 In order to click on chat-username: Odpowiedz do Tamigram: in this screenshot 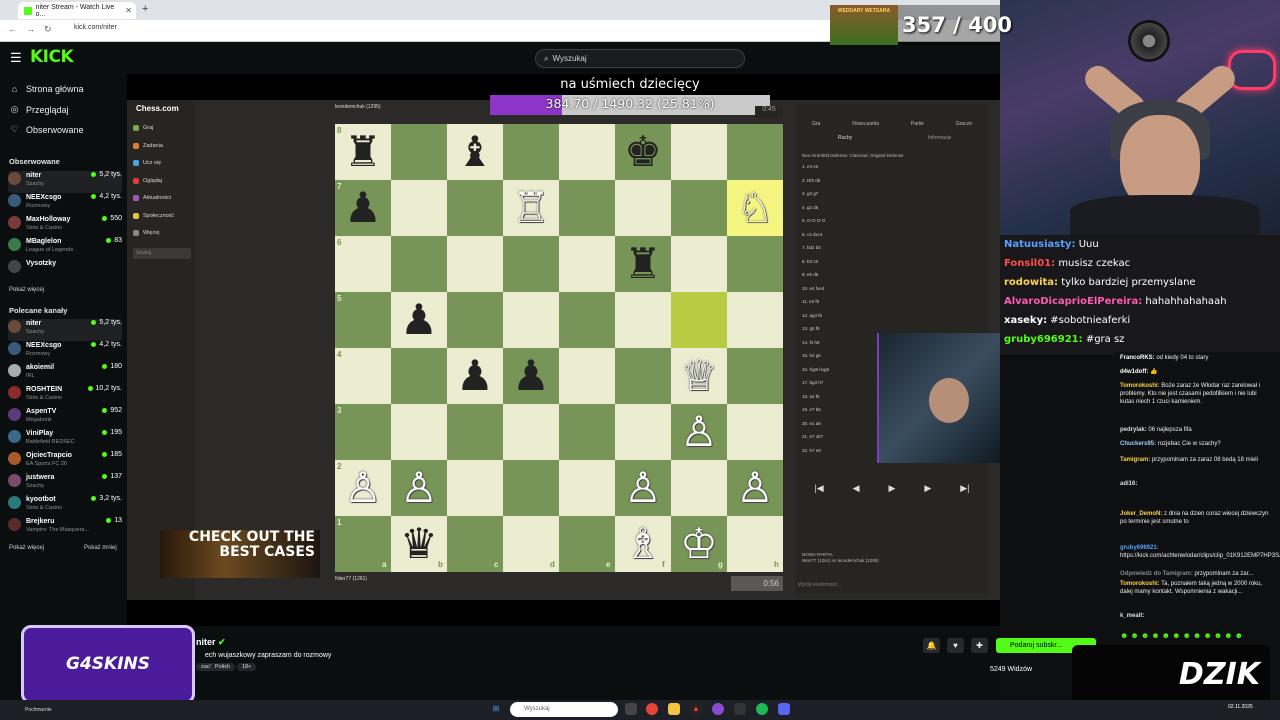, I will do `click(1156, 574)`.